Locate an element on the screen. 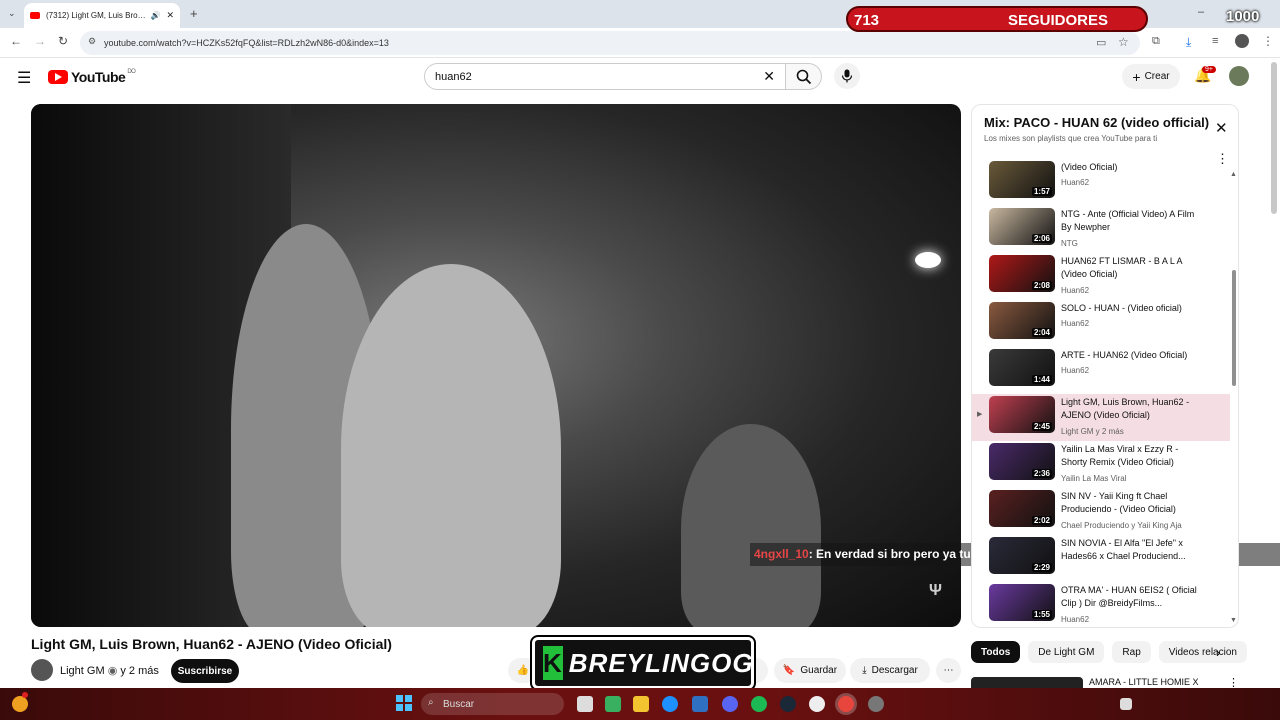  windows-start-icon is located at coordinates (404, 703).